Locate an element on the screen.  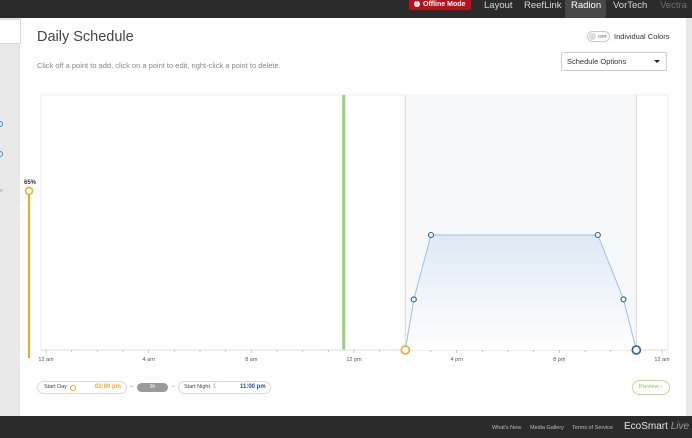
brand-name: EcoSmart is located at coordinates (646, 426).